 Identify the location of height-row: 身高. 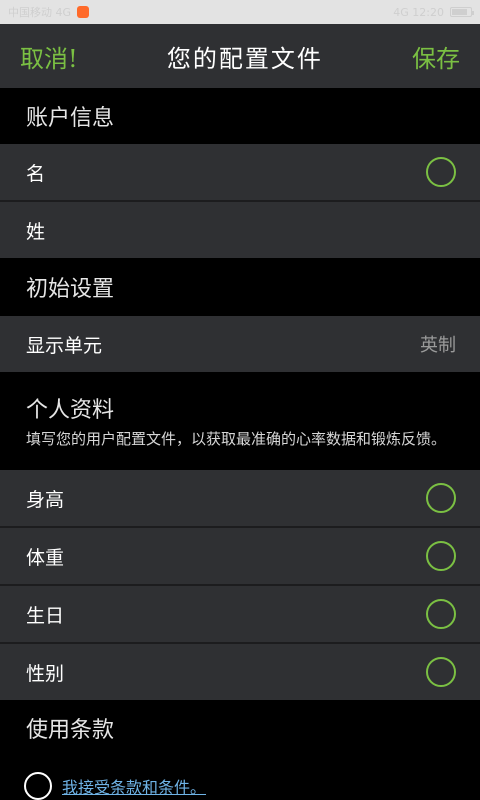
(240, 498).